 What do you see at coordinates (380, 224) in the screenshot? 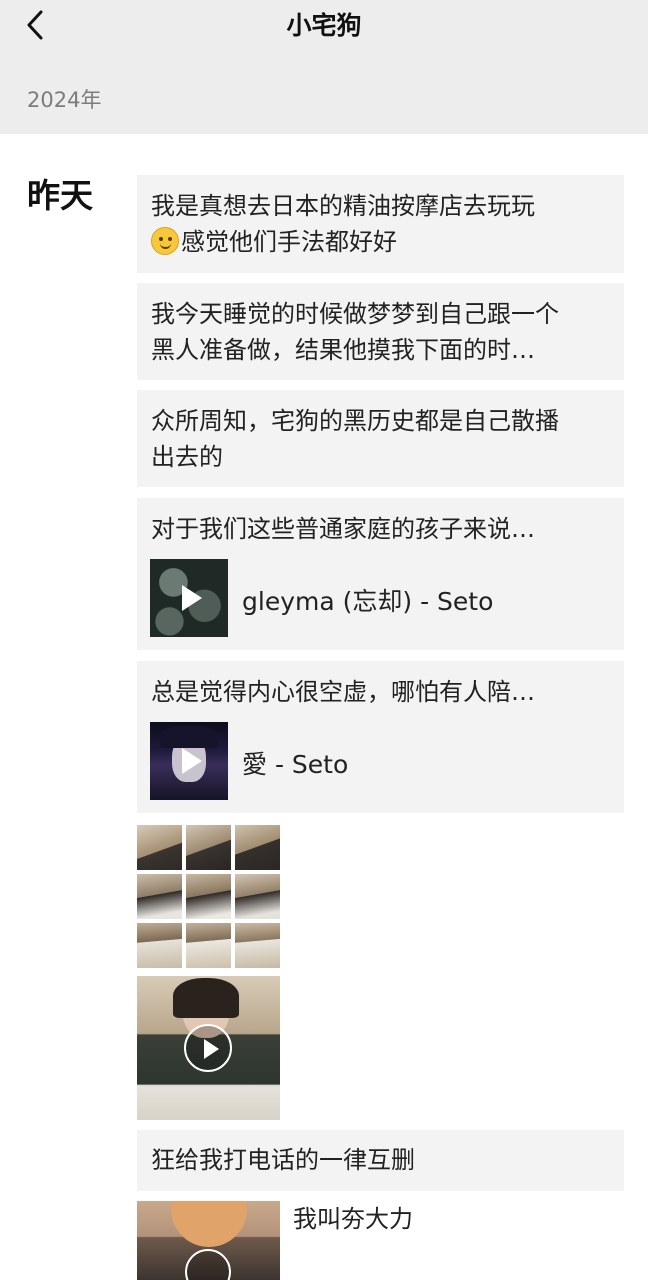
I see `post-card: 我是真想去日本的精油按摩店去玩玩 感觉他们手法都好好` at bounding box center [380, 224].